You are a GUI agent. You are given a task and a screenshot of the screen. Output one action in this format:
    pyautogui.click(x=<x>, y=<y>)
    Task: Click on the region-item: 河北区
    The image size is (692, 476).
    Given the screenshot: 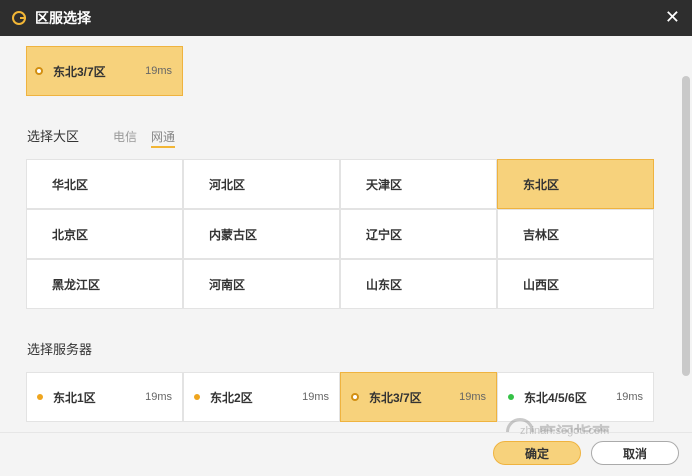 What is the action you would take?
    pyautogui.click(x=261, y=184)
    